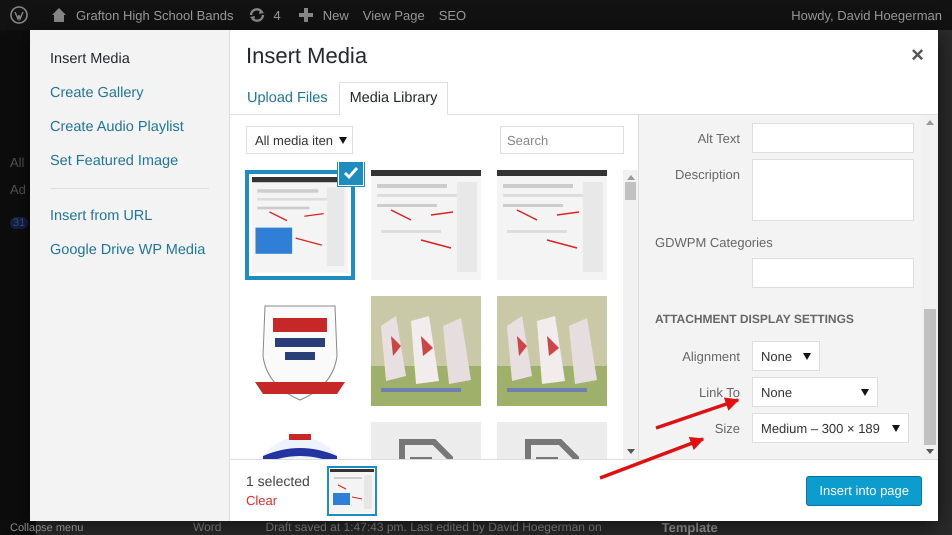 The image size is (952, 535). What do you see at coordinates (278, 500) in the screenshot?
I see `clear-link: Clear` at bounding box center [278, 500].